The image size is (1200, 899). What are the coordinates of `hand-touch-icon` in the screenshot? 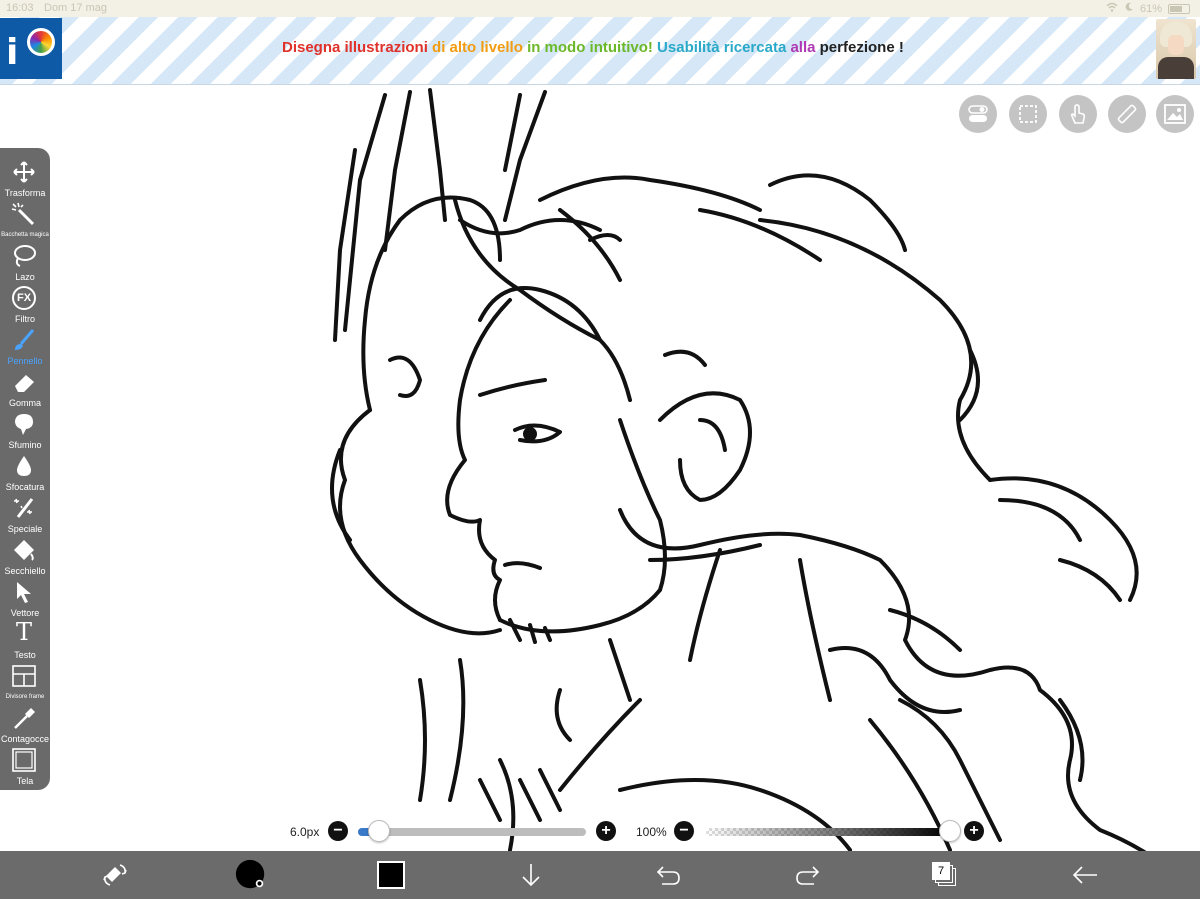 It's located at (1078, 114).